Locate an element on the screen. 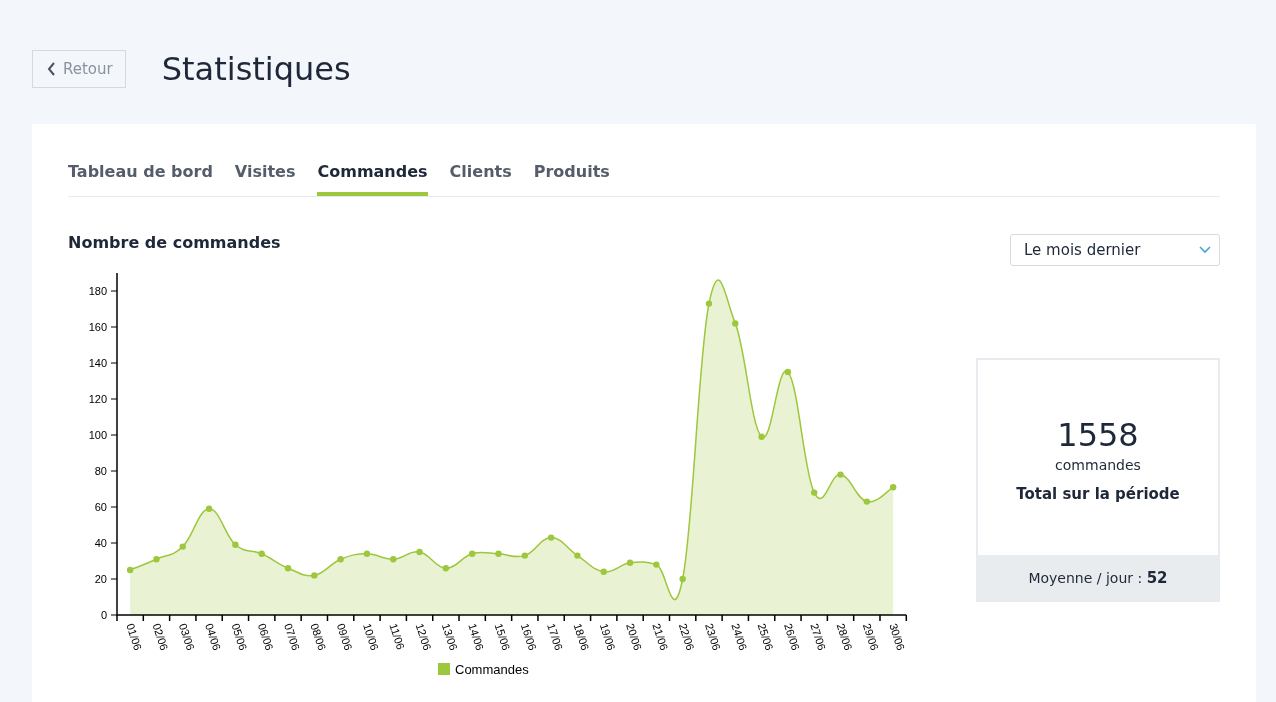  x-tick-label: 23/06 is located at coordinates (713, 636).